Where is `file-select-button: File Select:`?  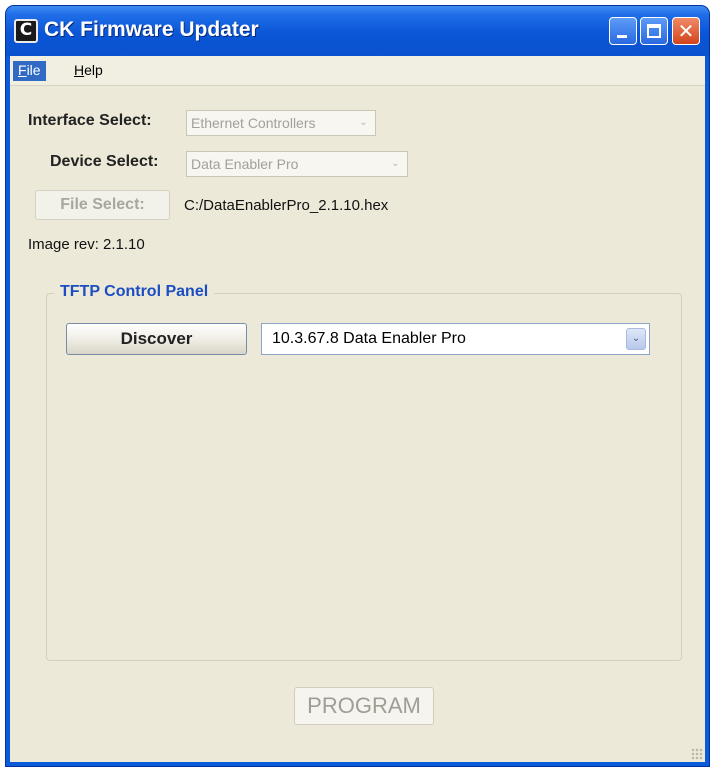
file-select-button: File Select: is located at coordinates (102, 205).